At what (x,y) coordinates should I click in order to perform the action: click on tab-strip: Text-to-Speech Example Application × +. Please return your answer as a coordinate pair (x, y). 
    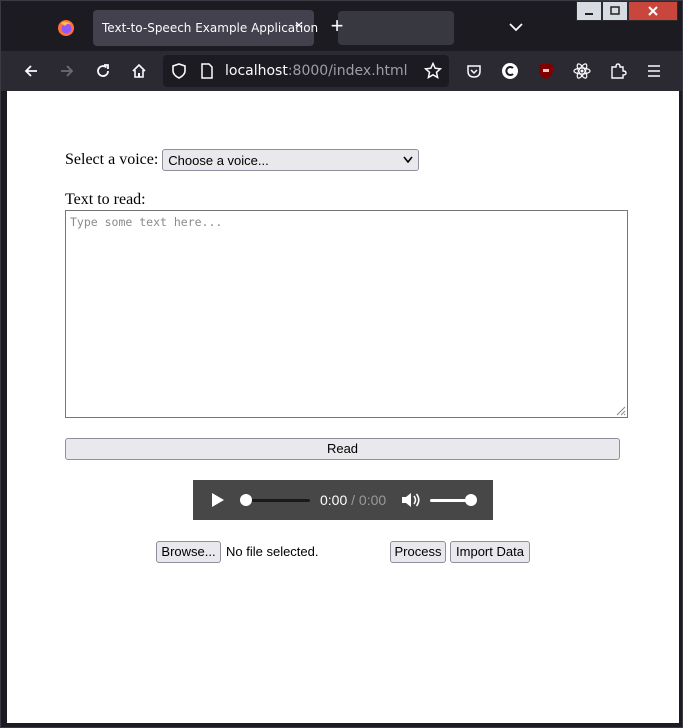
    Looking at the image, I should click on (341, 26).